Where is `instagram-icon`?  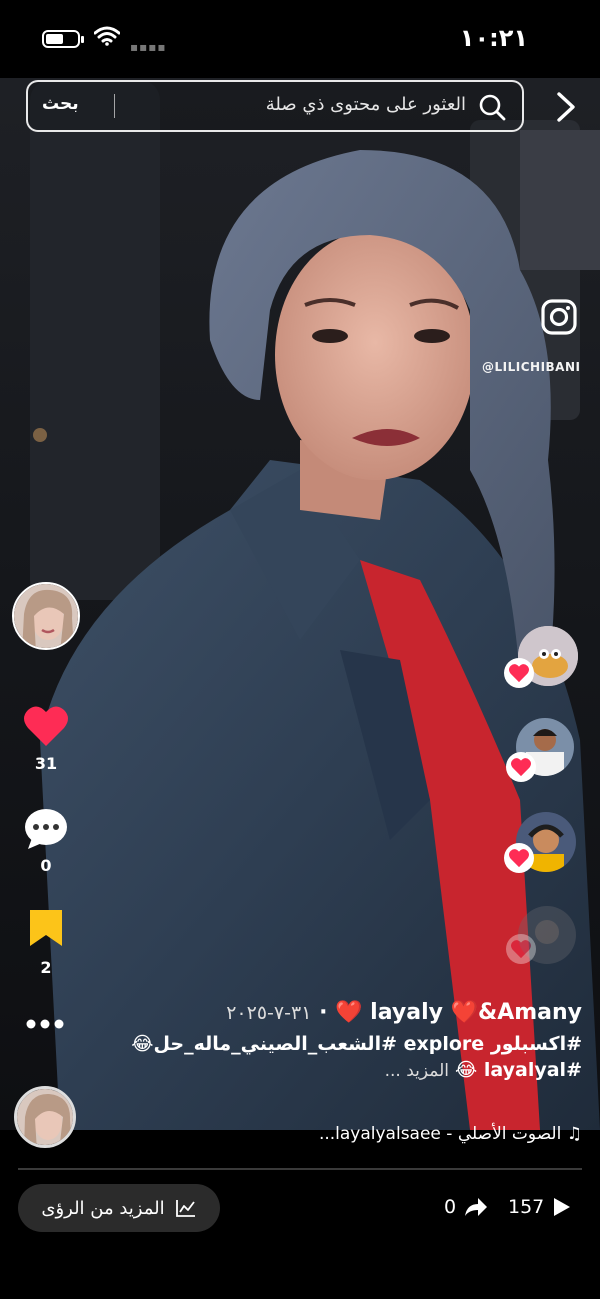 instagram-icon is located at coordinates (559, 317).